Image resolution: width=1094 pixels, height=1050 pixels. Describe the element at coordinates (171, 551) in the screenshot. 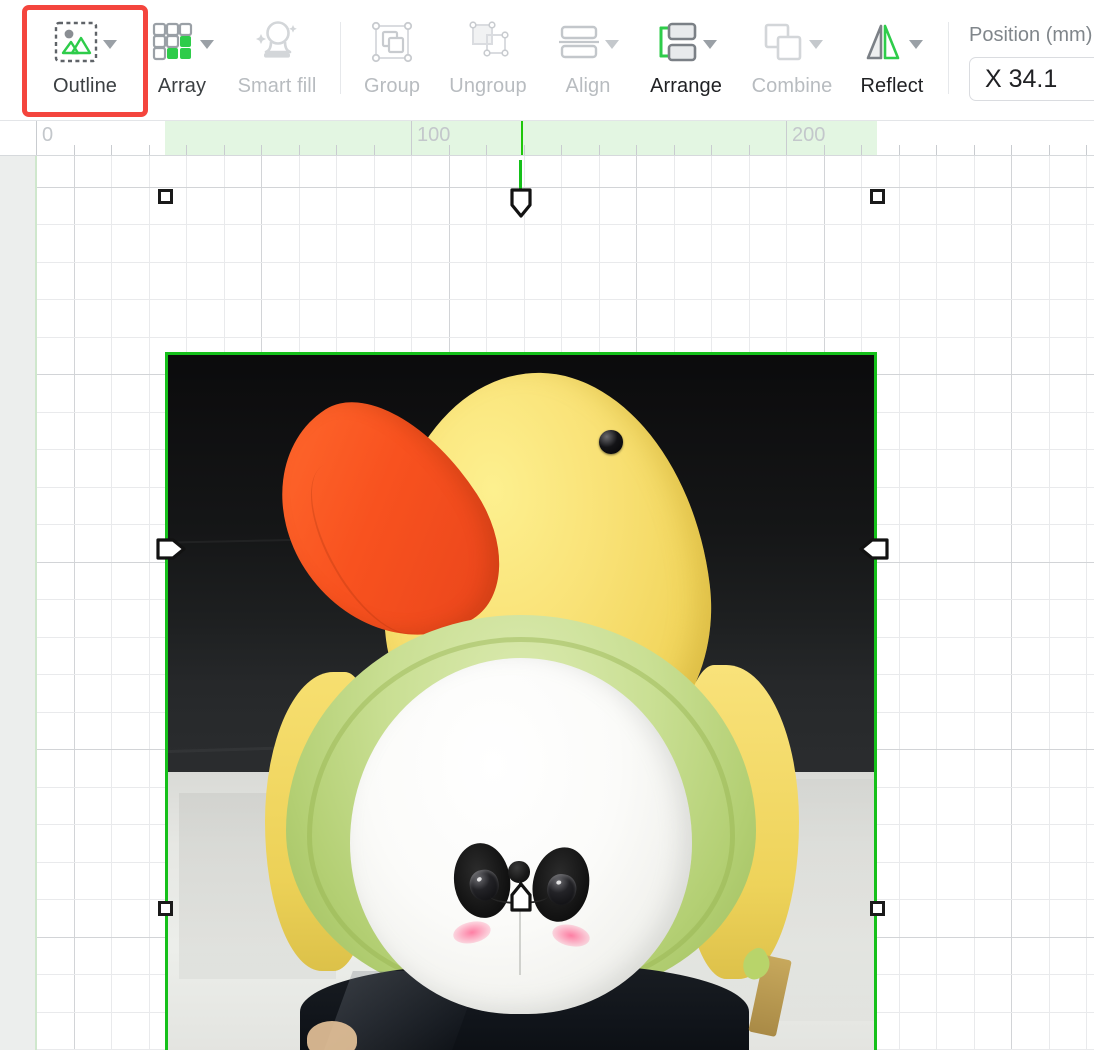

I see `handle-middle-left` at that location.